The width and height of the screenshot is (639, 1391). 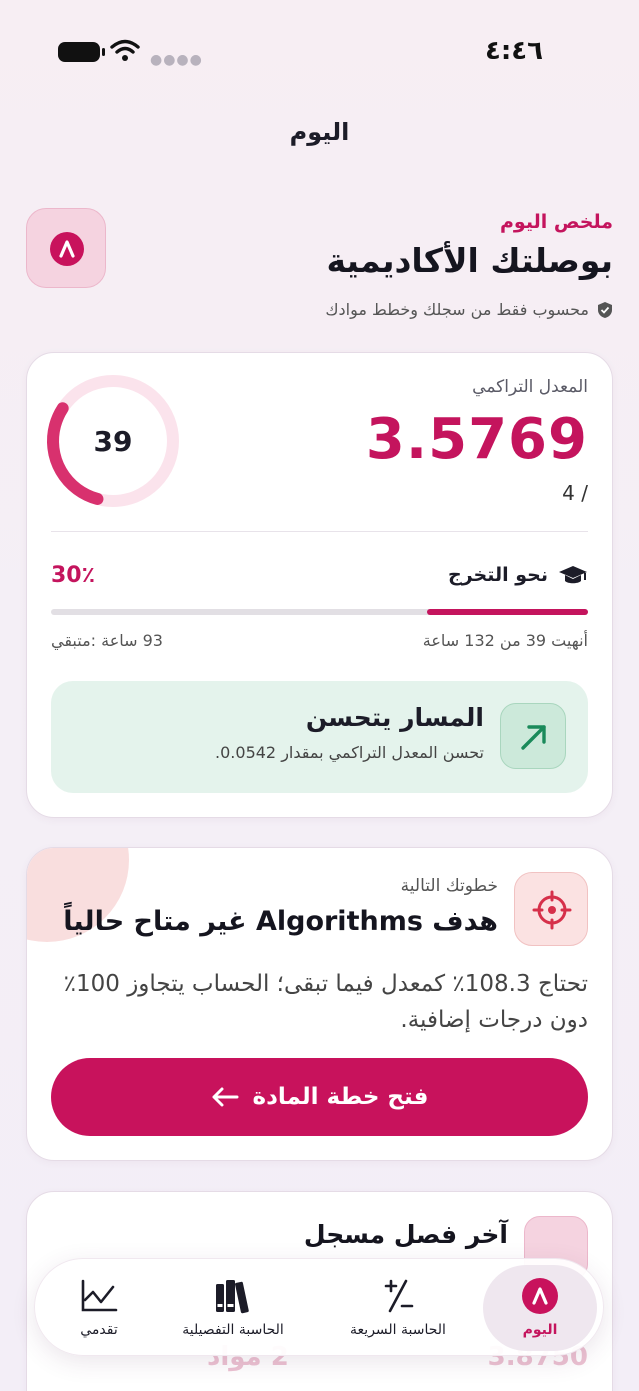 What do you see at coordinates (405, 1234) in the screenshot?
I see `last-term-title: آخر فصل مسجل` at bounding box center [405, 1234].